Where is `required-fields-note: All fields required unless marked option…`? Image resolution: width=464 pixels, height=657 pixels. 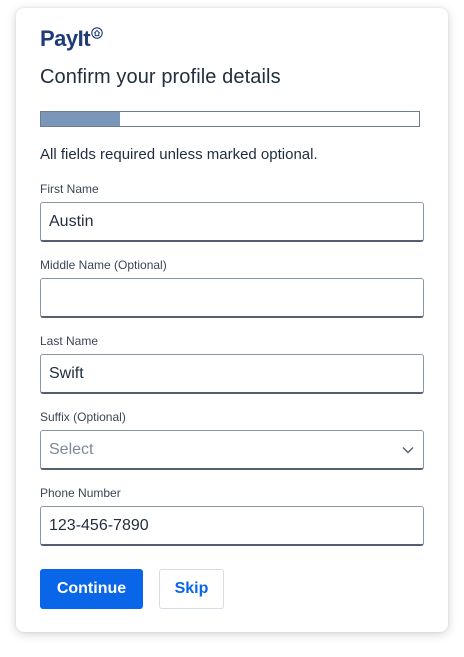 required-fields-note: All fields required unless marked option… is located at coordinates (179, 154).